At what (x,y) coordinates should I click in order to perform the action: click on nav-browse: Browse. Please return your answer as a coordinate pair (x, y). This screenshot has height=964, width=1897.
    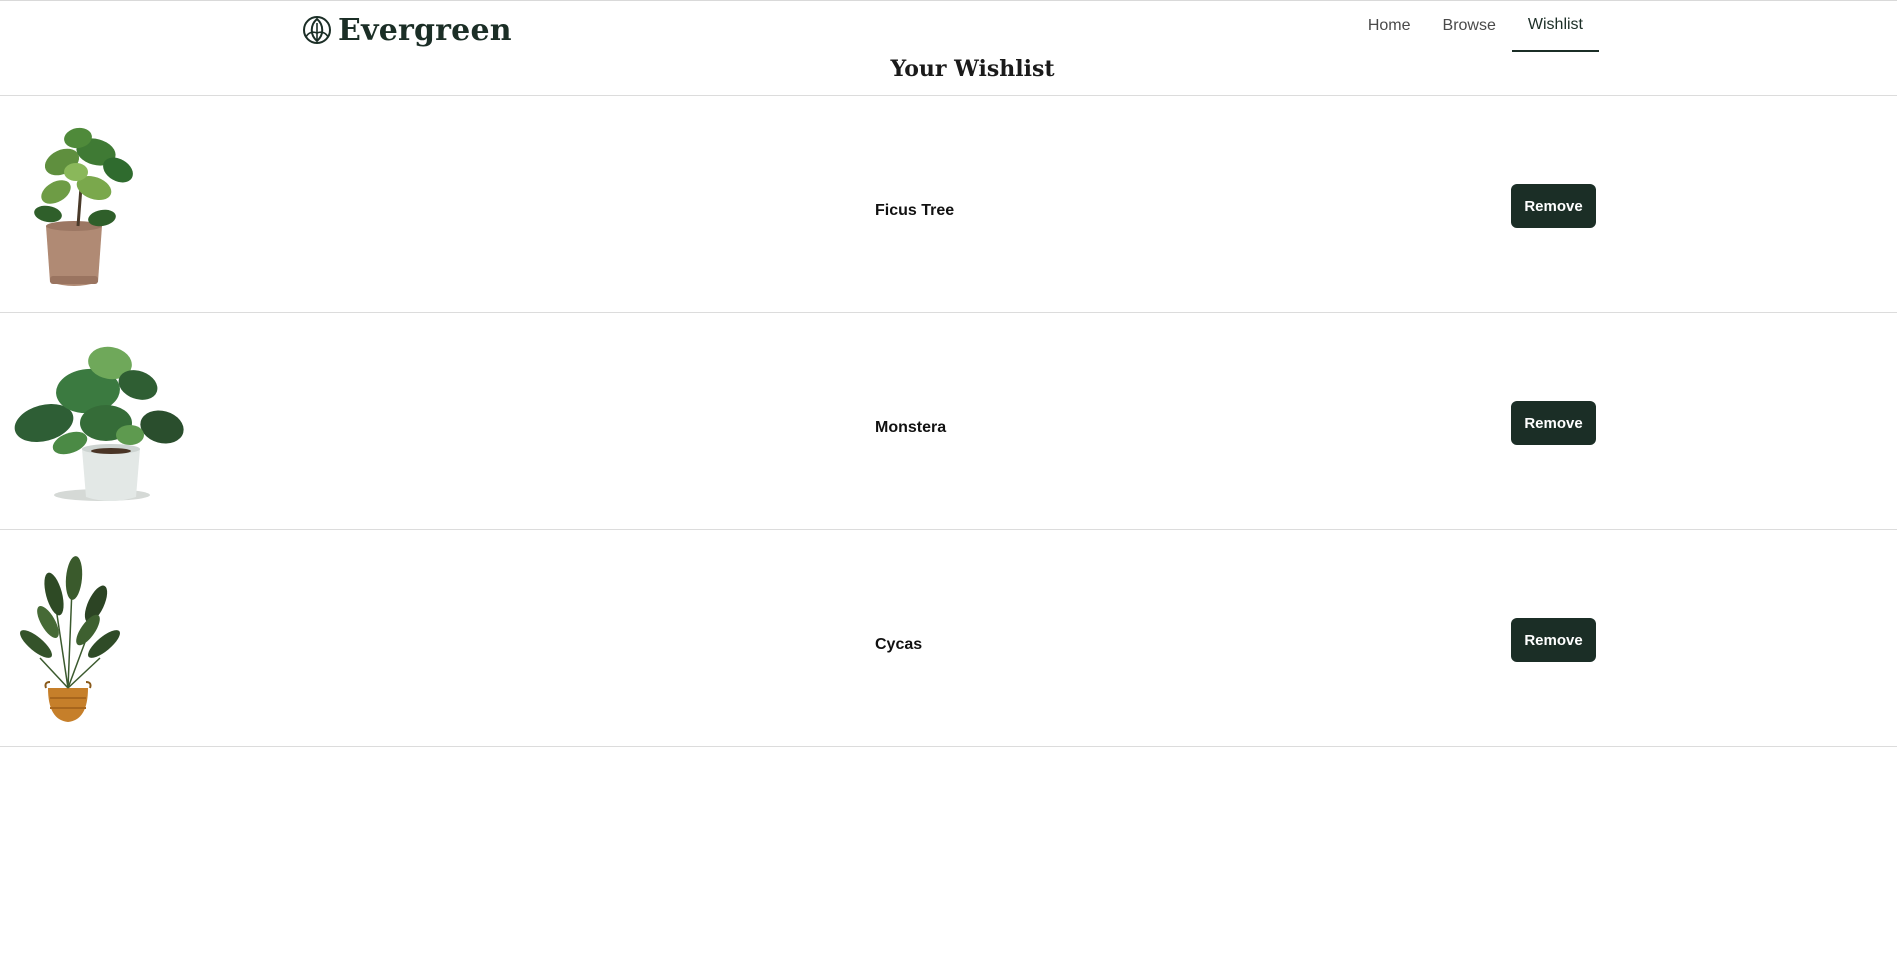
    Looking at the image, I should click on (1469, 26).